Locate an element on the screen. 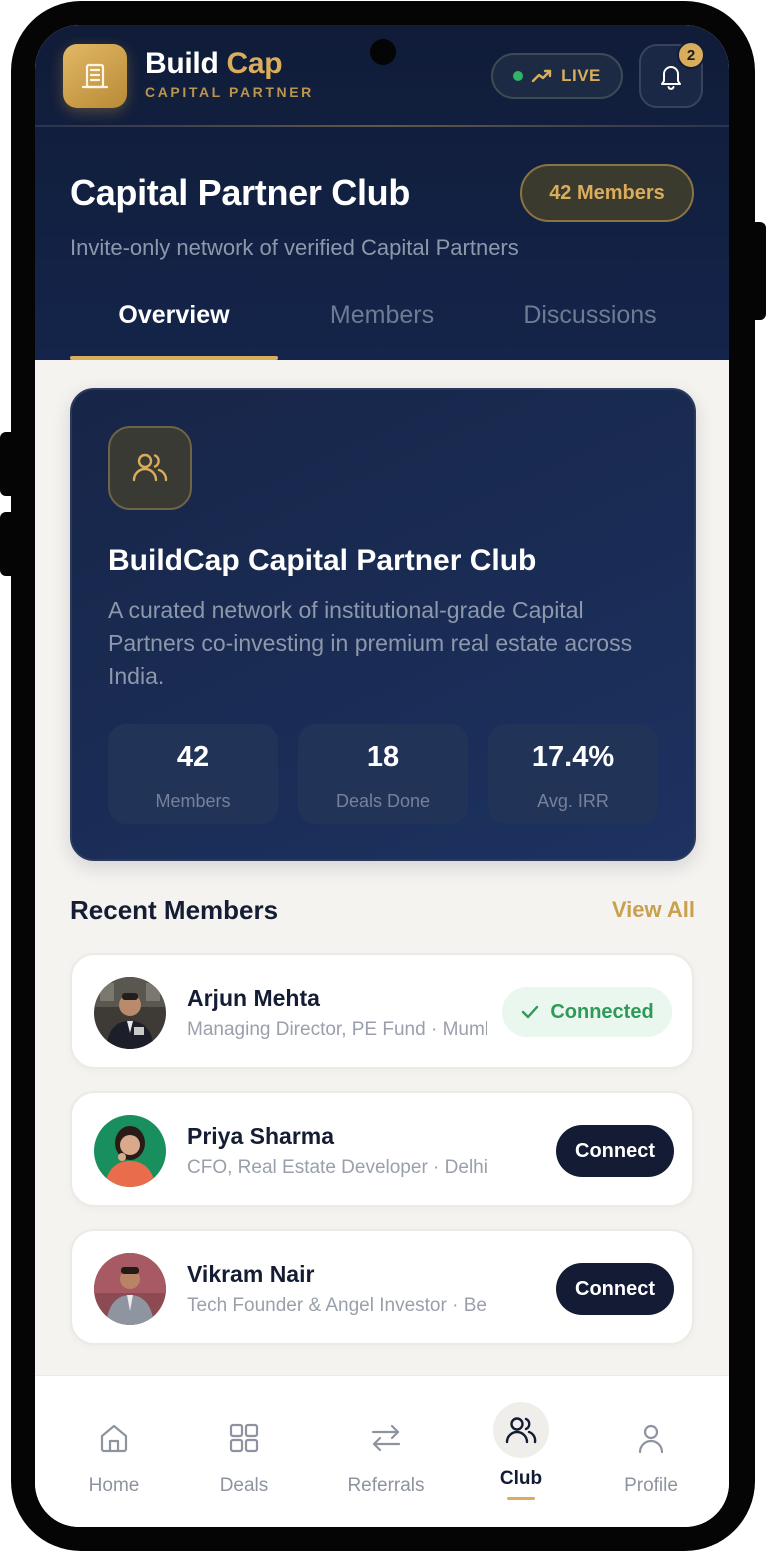 The image size is (766, 1552). stat-deals-done: 18 Deals Done is located at coordinates (383, 774).